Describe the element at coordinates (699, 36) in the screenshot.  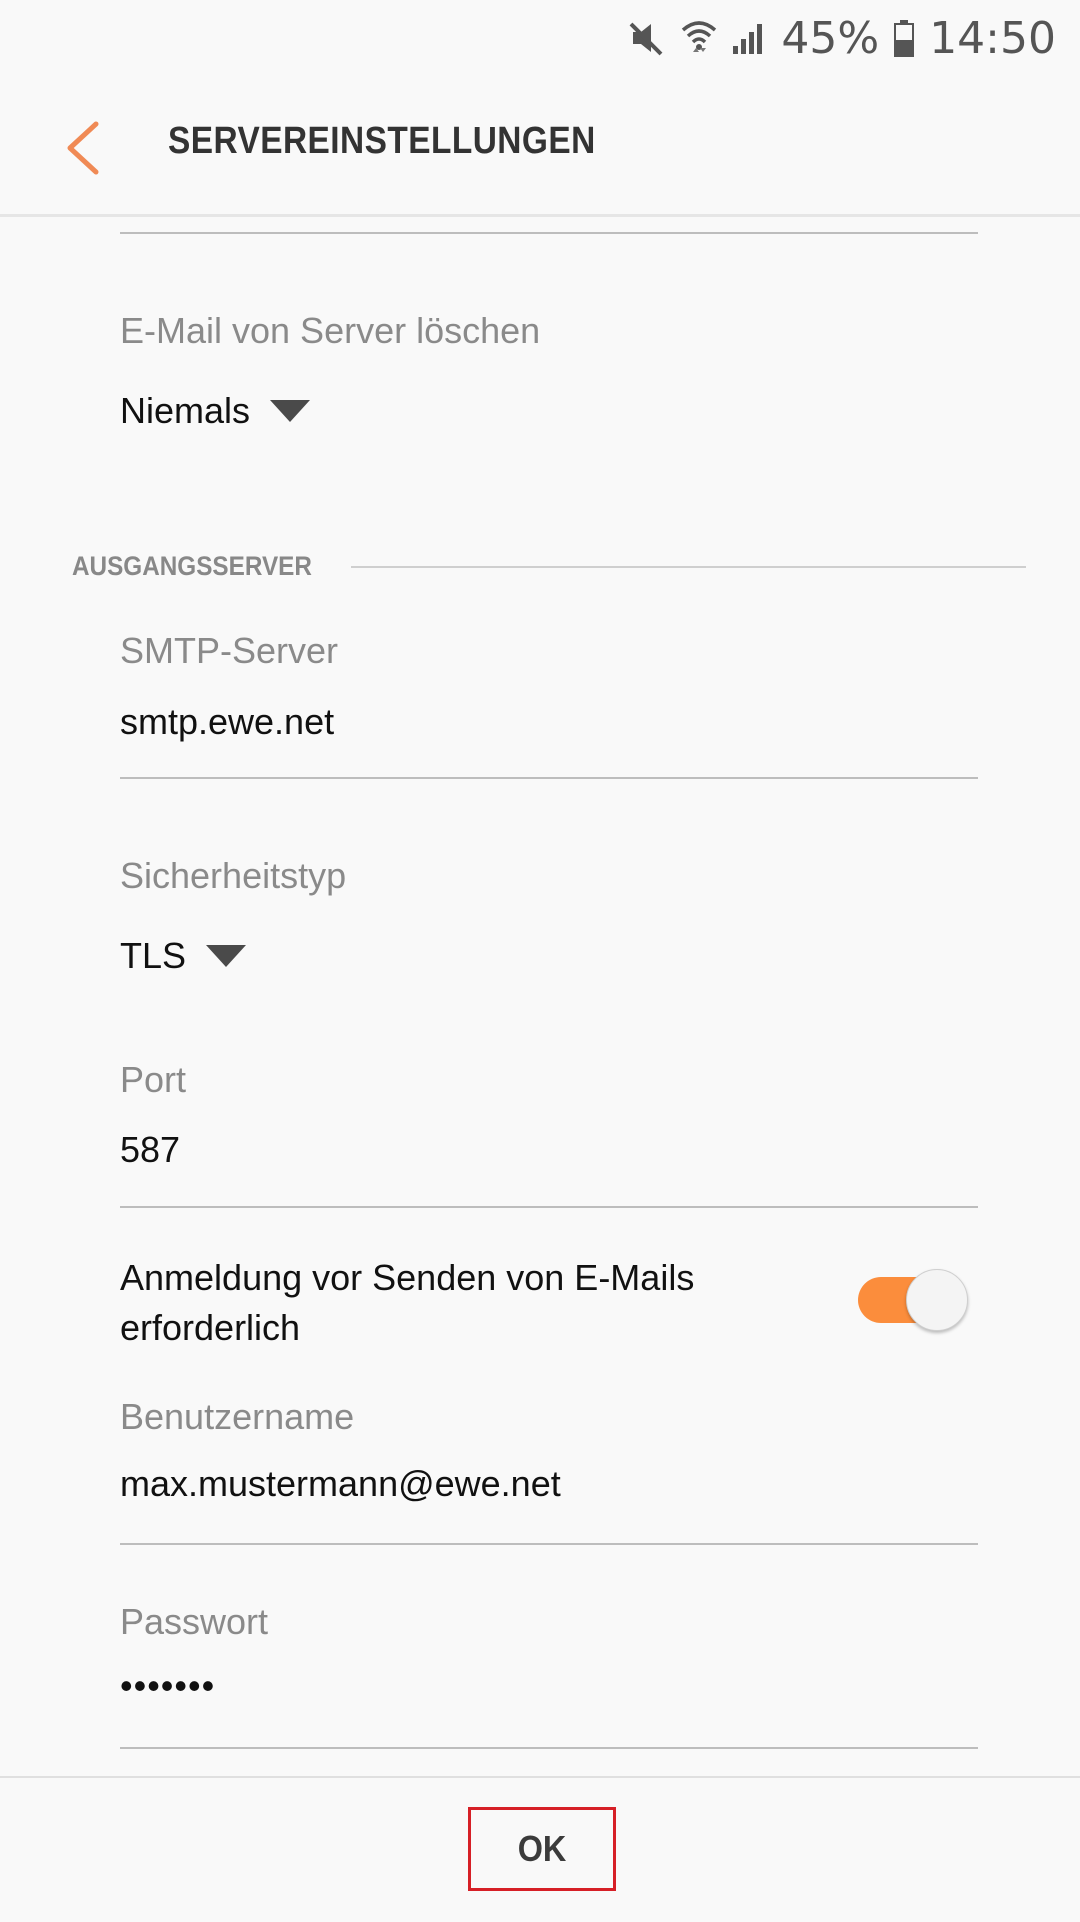
I see `wifi-icon` at that location.